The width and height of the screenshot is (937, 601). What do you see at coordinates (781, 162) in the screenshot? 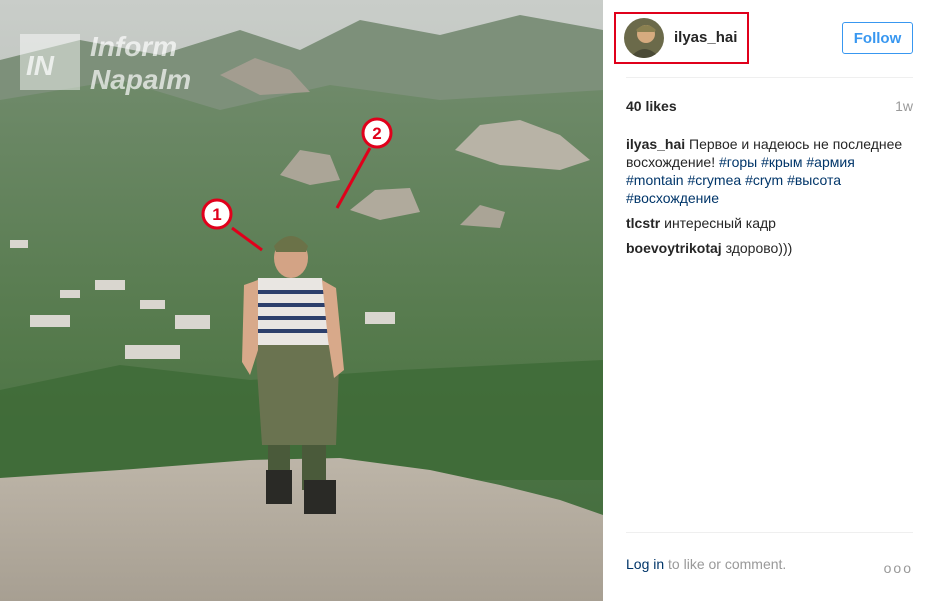
I see `hashtag-link: #крым` at bounding box center [781, 162].